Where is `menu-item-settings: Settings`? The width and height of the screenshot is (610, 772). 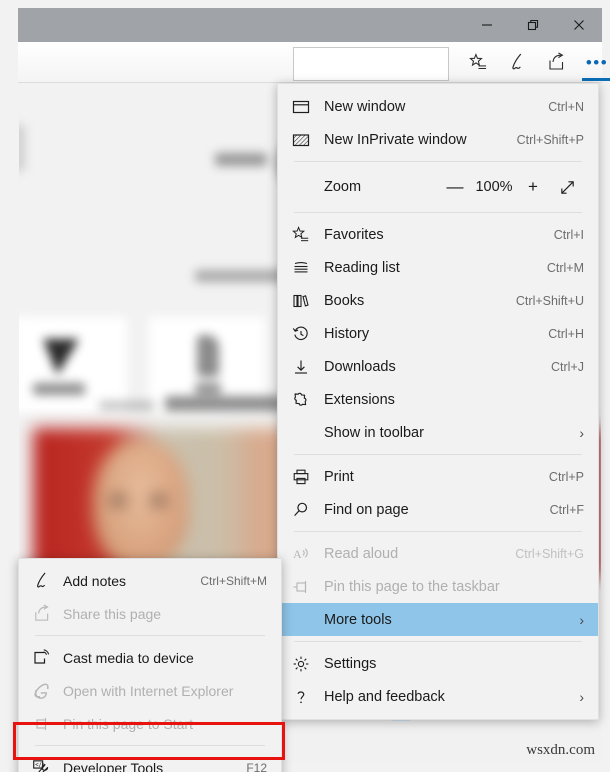 menu-item-settings: Settings is located at coordinates (438, 663).